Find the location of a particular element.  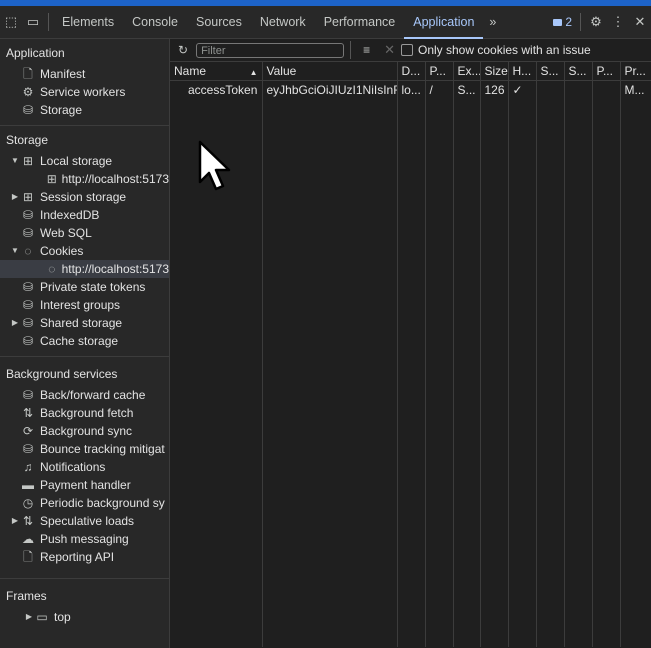

tab-network: Network is located at coordinates (283, 22).